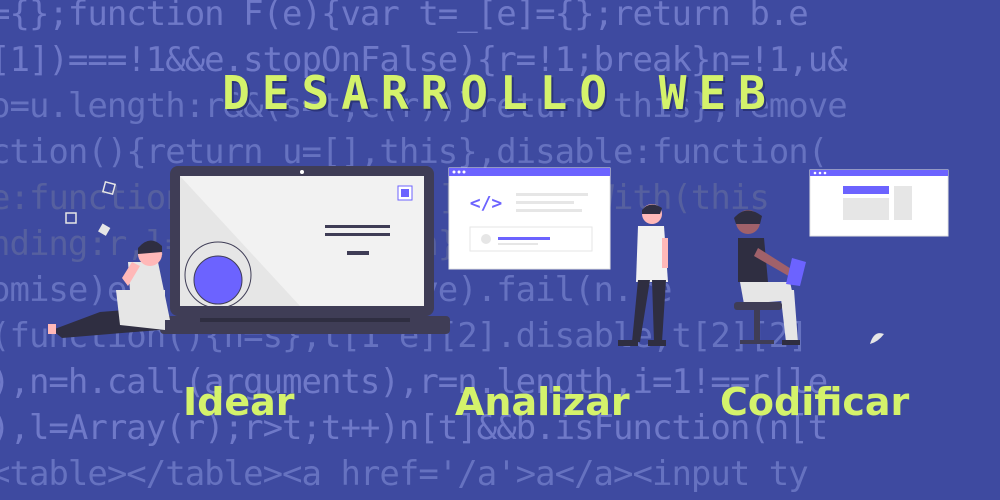 The width and height of the screenshot is (1000, 500). What do you see at coordinates (486, 203) in the screenshot?
I see `code-symbol: </>` at bounding box center [486, 203].